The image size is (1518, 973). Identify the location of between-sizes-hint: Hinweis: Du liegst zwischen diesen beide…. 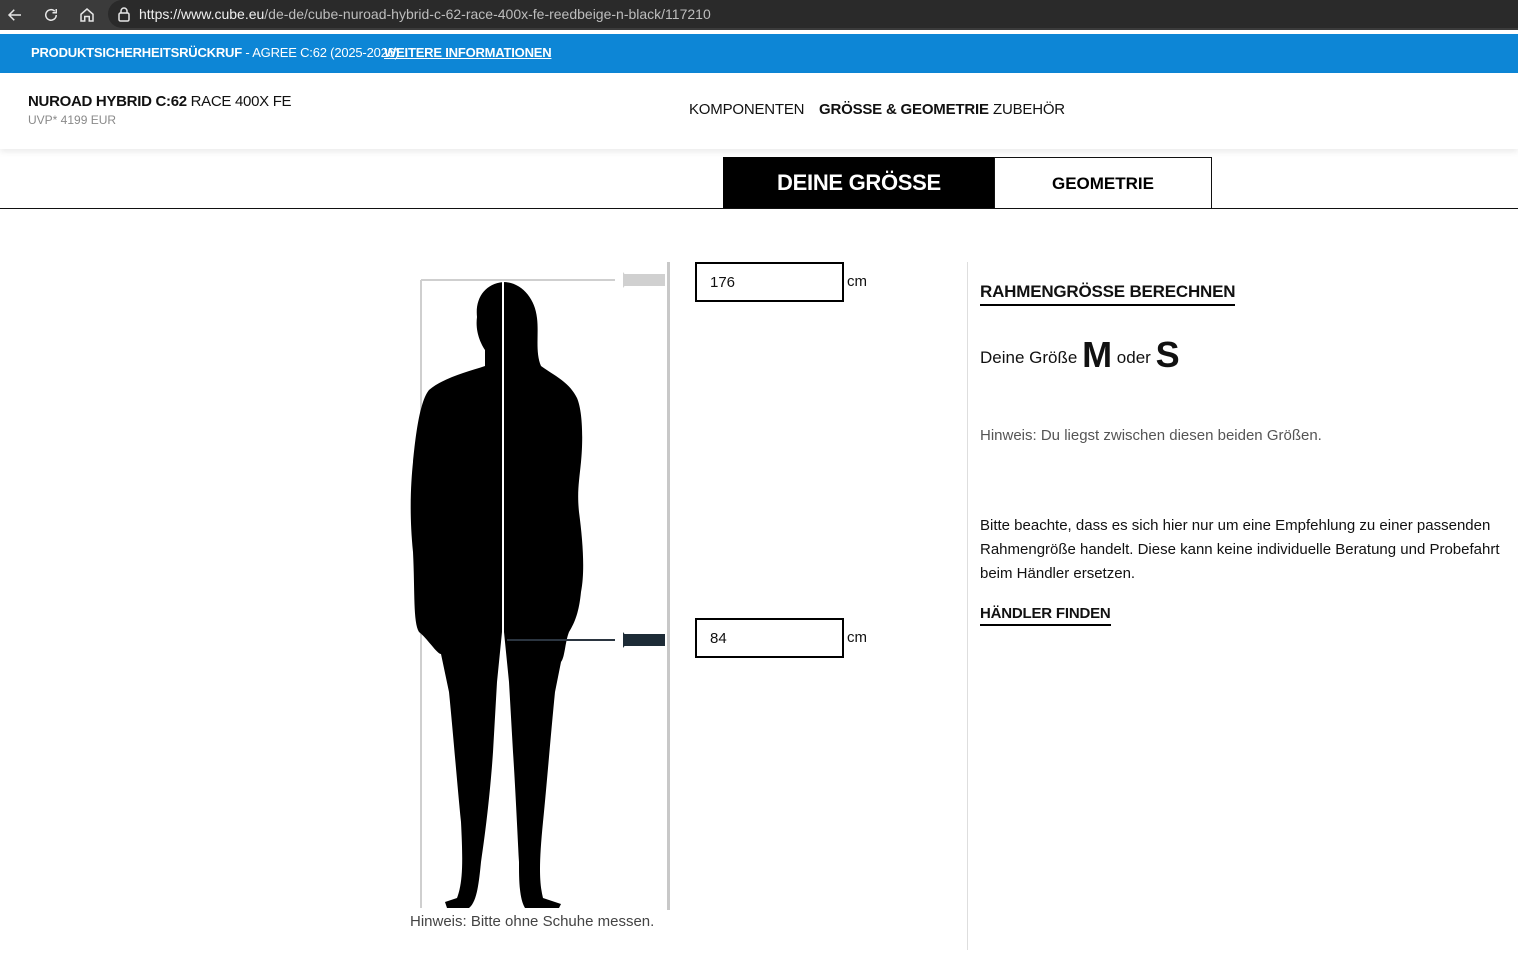
(1151, 435).